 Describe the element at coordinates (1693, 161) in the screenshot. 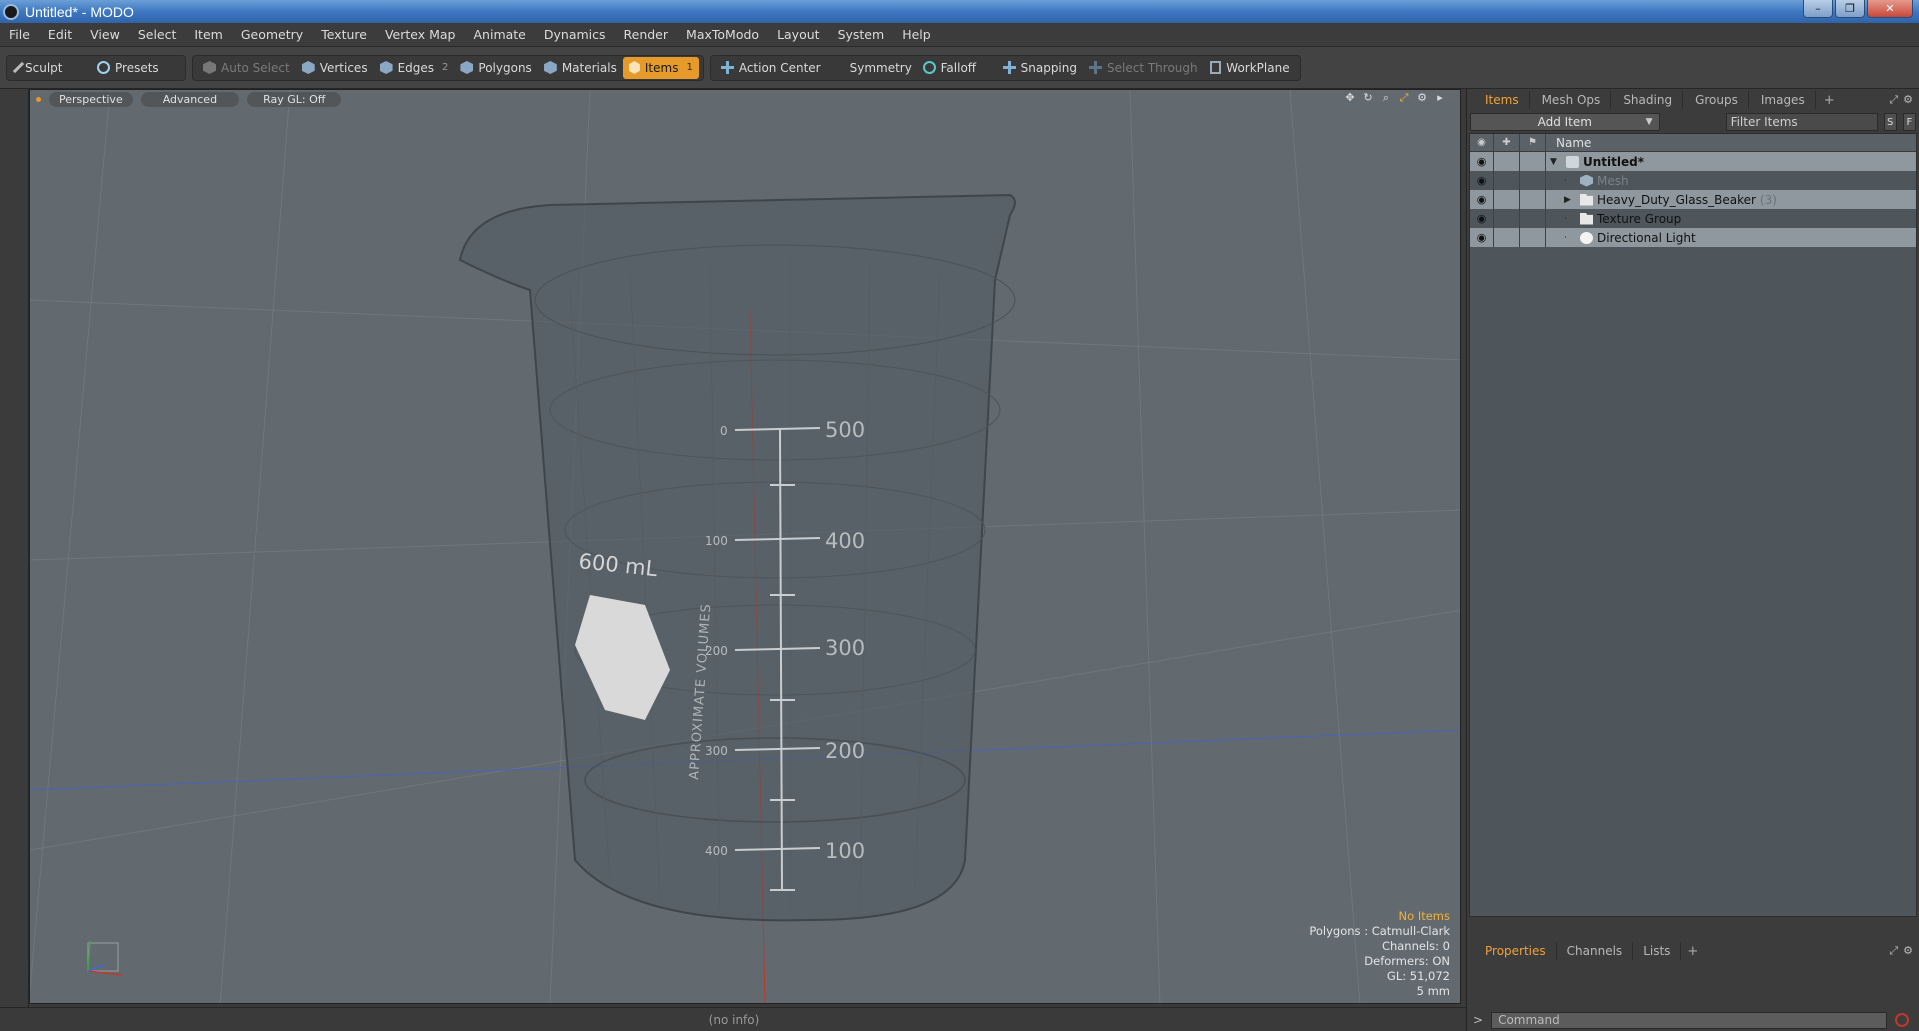

I see `tree-row-scene: ◉ ▼ Untitled*` at that location.